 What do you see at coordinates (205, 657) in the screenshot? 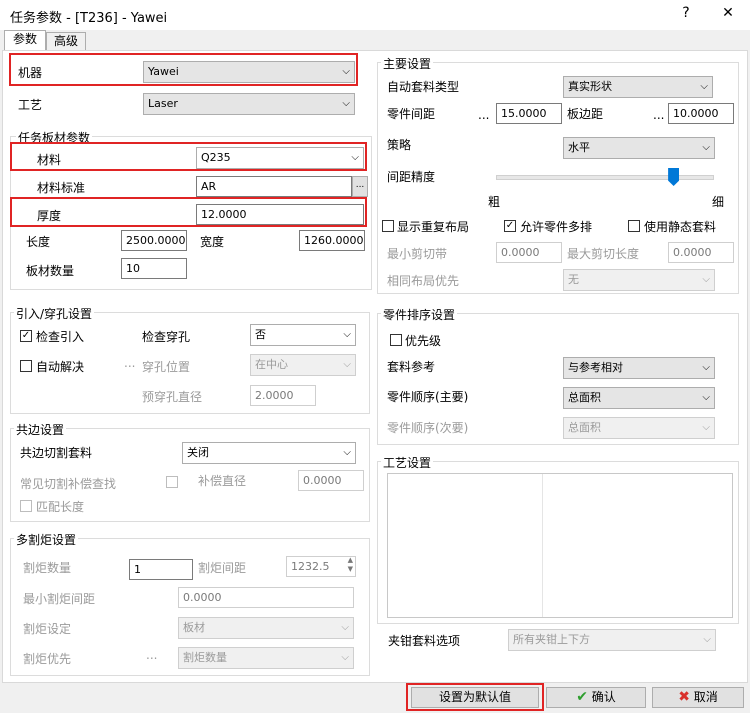
I see `torch-priority-value: 割炬数量` at bounding box center [205, 657].